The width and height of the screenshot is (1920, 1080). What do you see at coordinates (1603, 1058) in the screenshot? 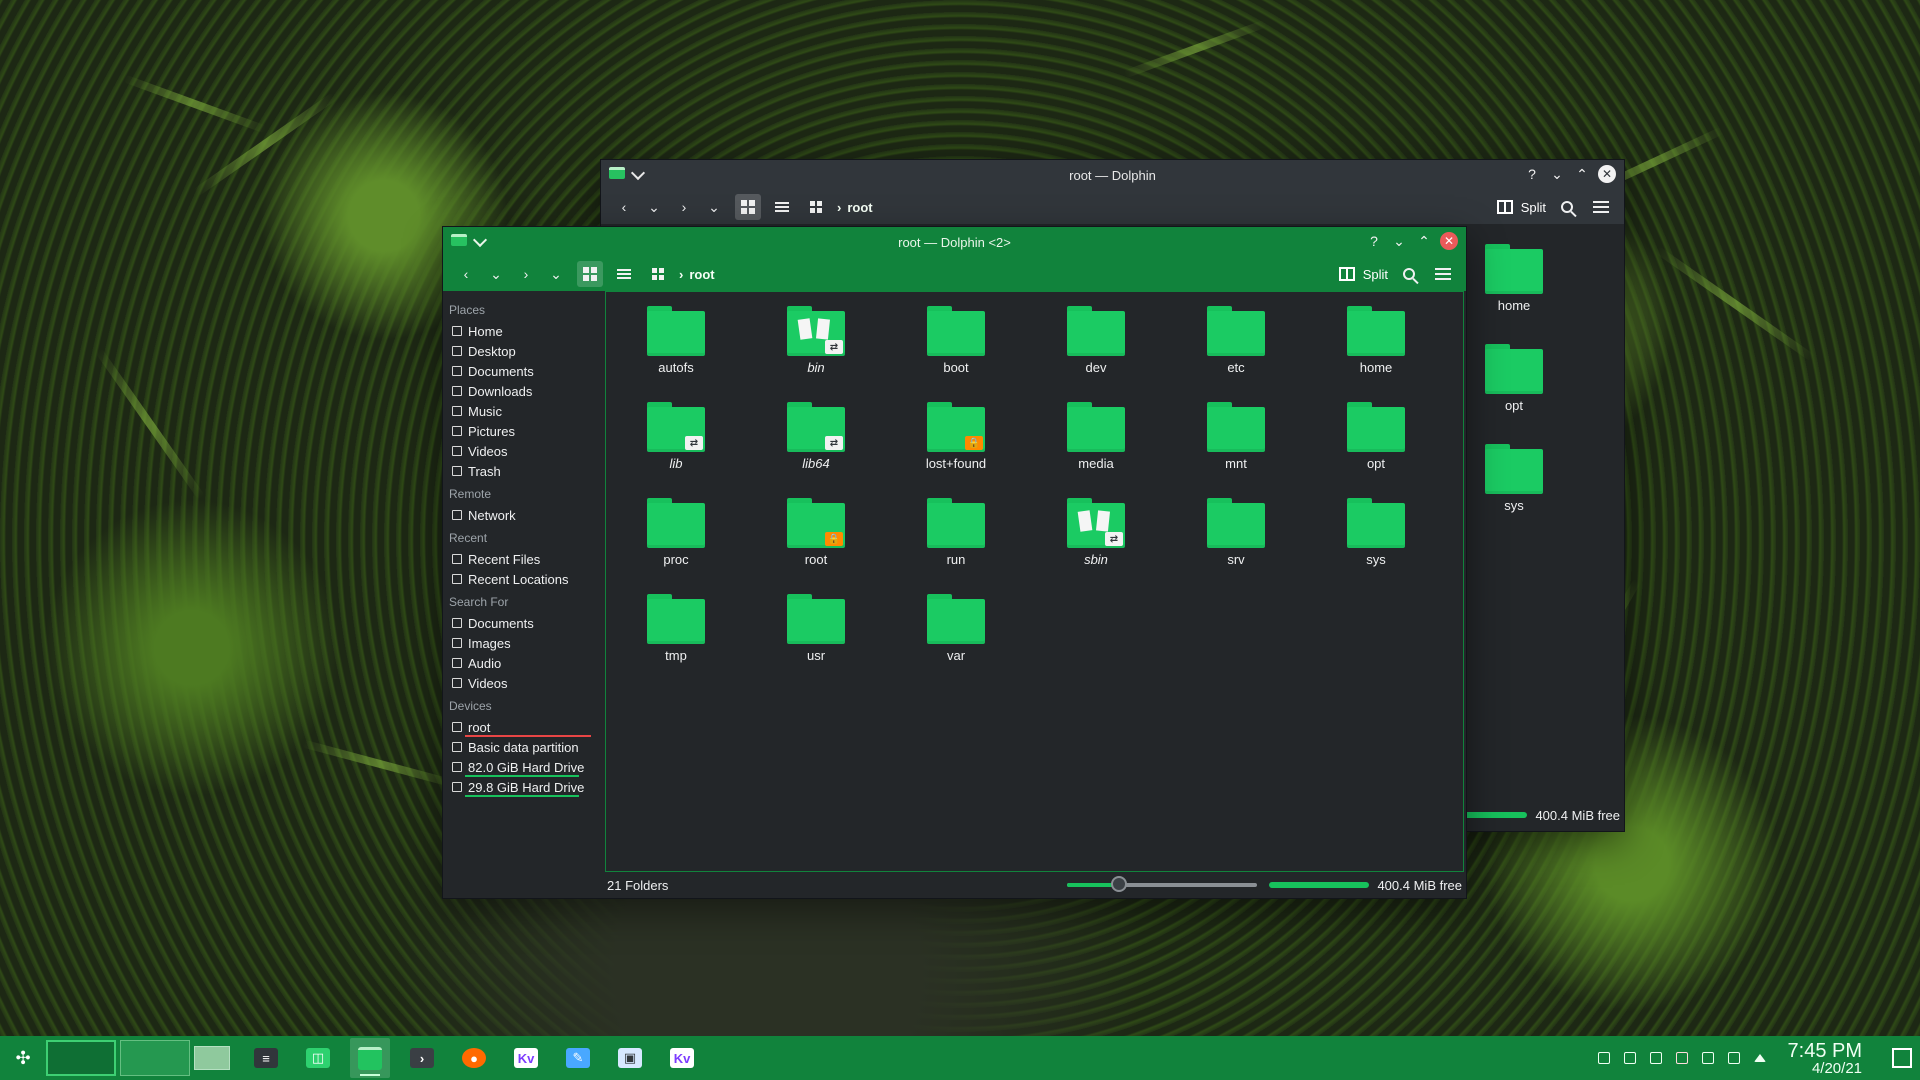
I see `update-icon` at bounding box center [1603, 1058].